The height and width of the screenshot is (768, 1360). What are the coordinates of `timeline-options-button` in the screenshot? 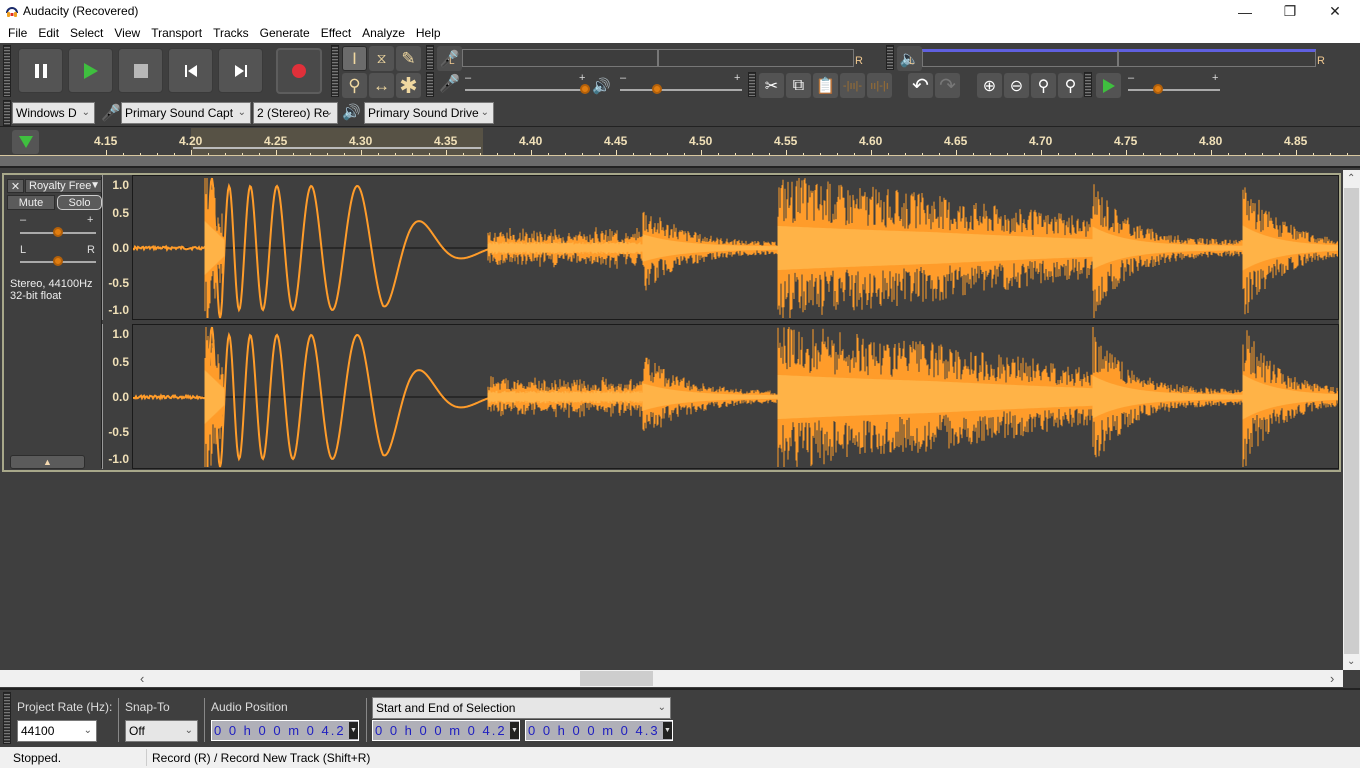 It's located at (25, 142).